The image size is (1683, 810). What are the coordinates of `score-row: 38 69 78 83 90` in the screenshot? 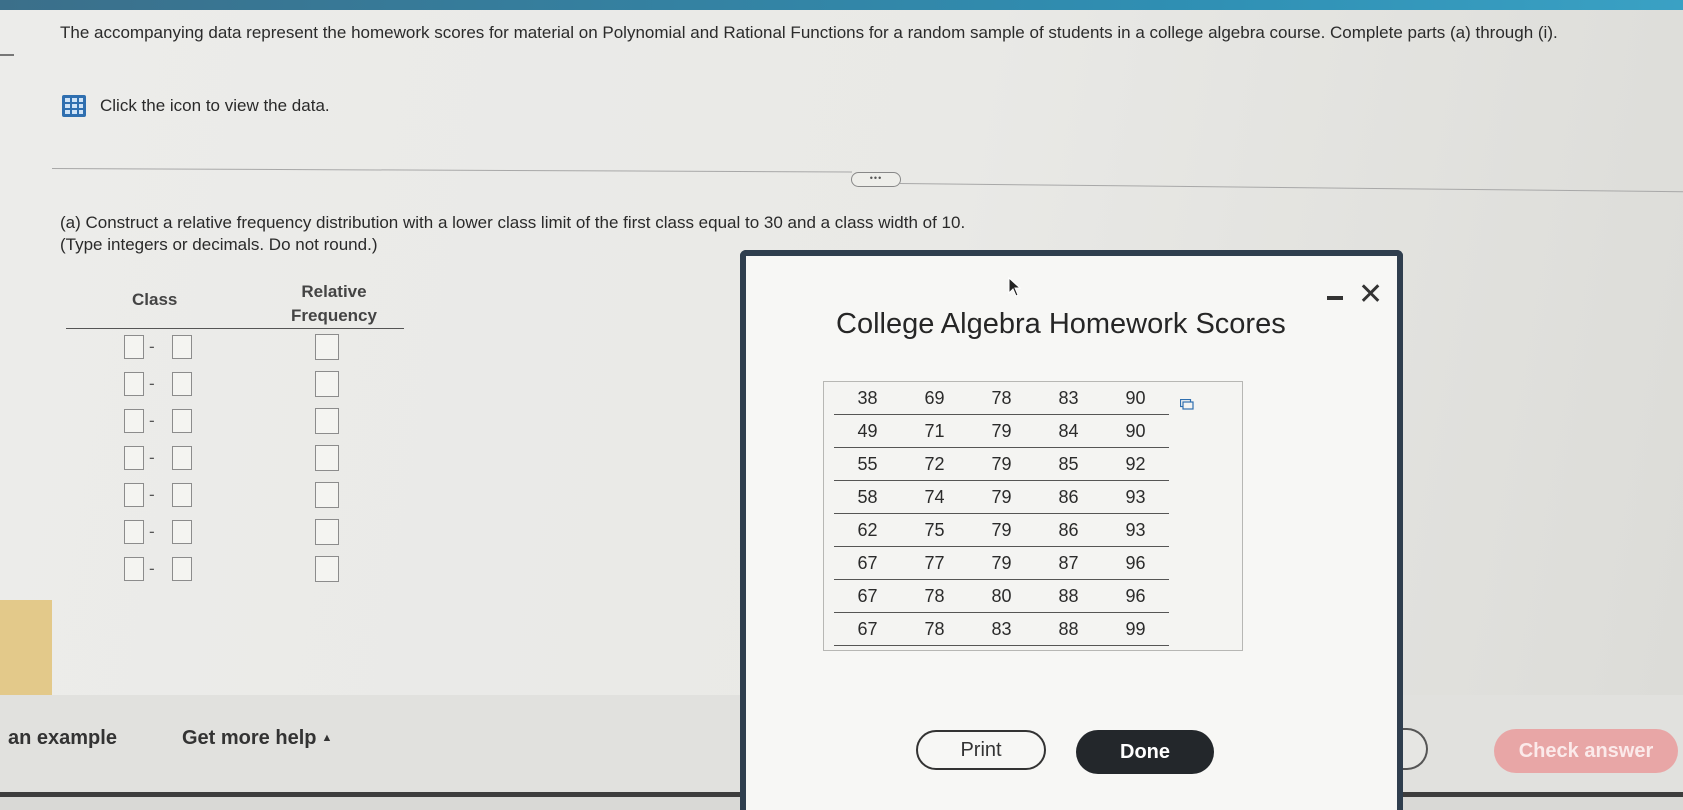 It's located at (1001, 398).